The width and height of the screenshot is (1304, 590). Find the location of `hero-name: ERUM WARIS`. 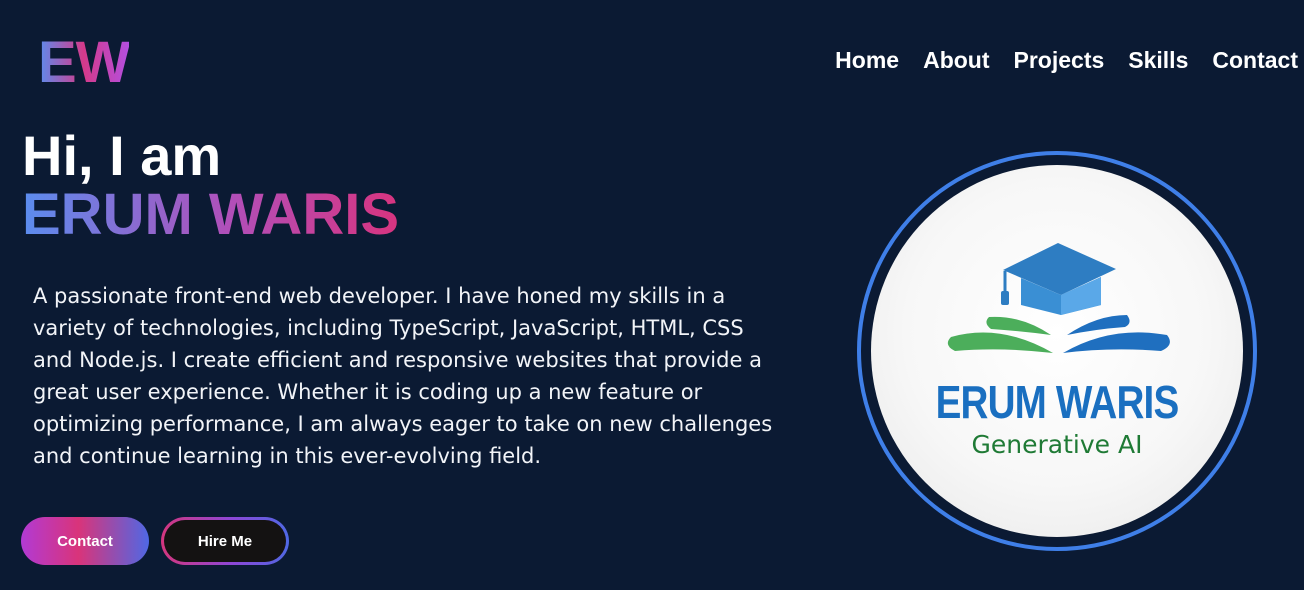

hero-name: ERUM WARIS is located at coordinates (210, 214).